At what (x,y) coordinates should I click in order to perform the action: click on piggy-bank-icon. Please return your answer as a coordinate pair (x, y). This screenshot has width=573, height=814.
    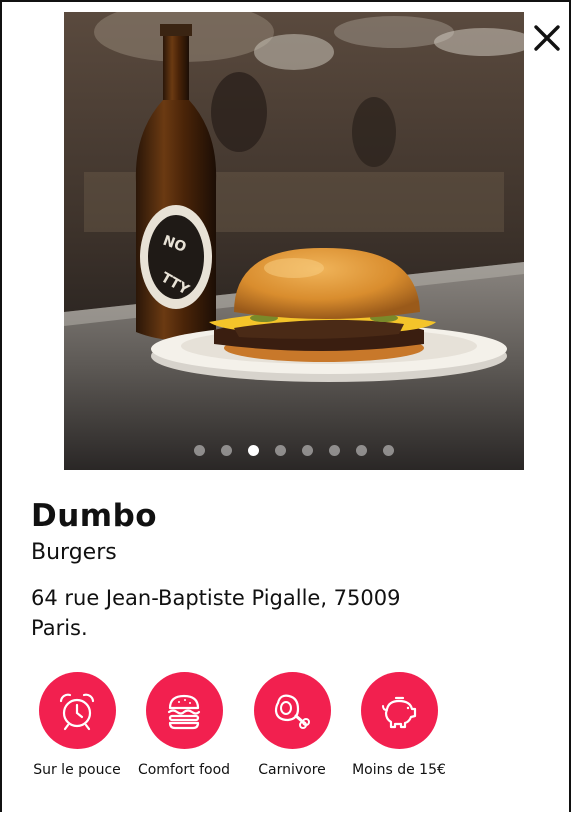
    Looking at the image, I should click on (399, 712).